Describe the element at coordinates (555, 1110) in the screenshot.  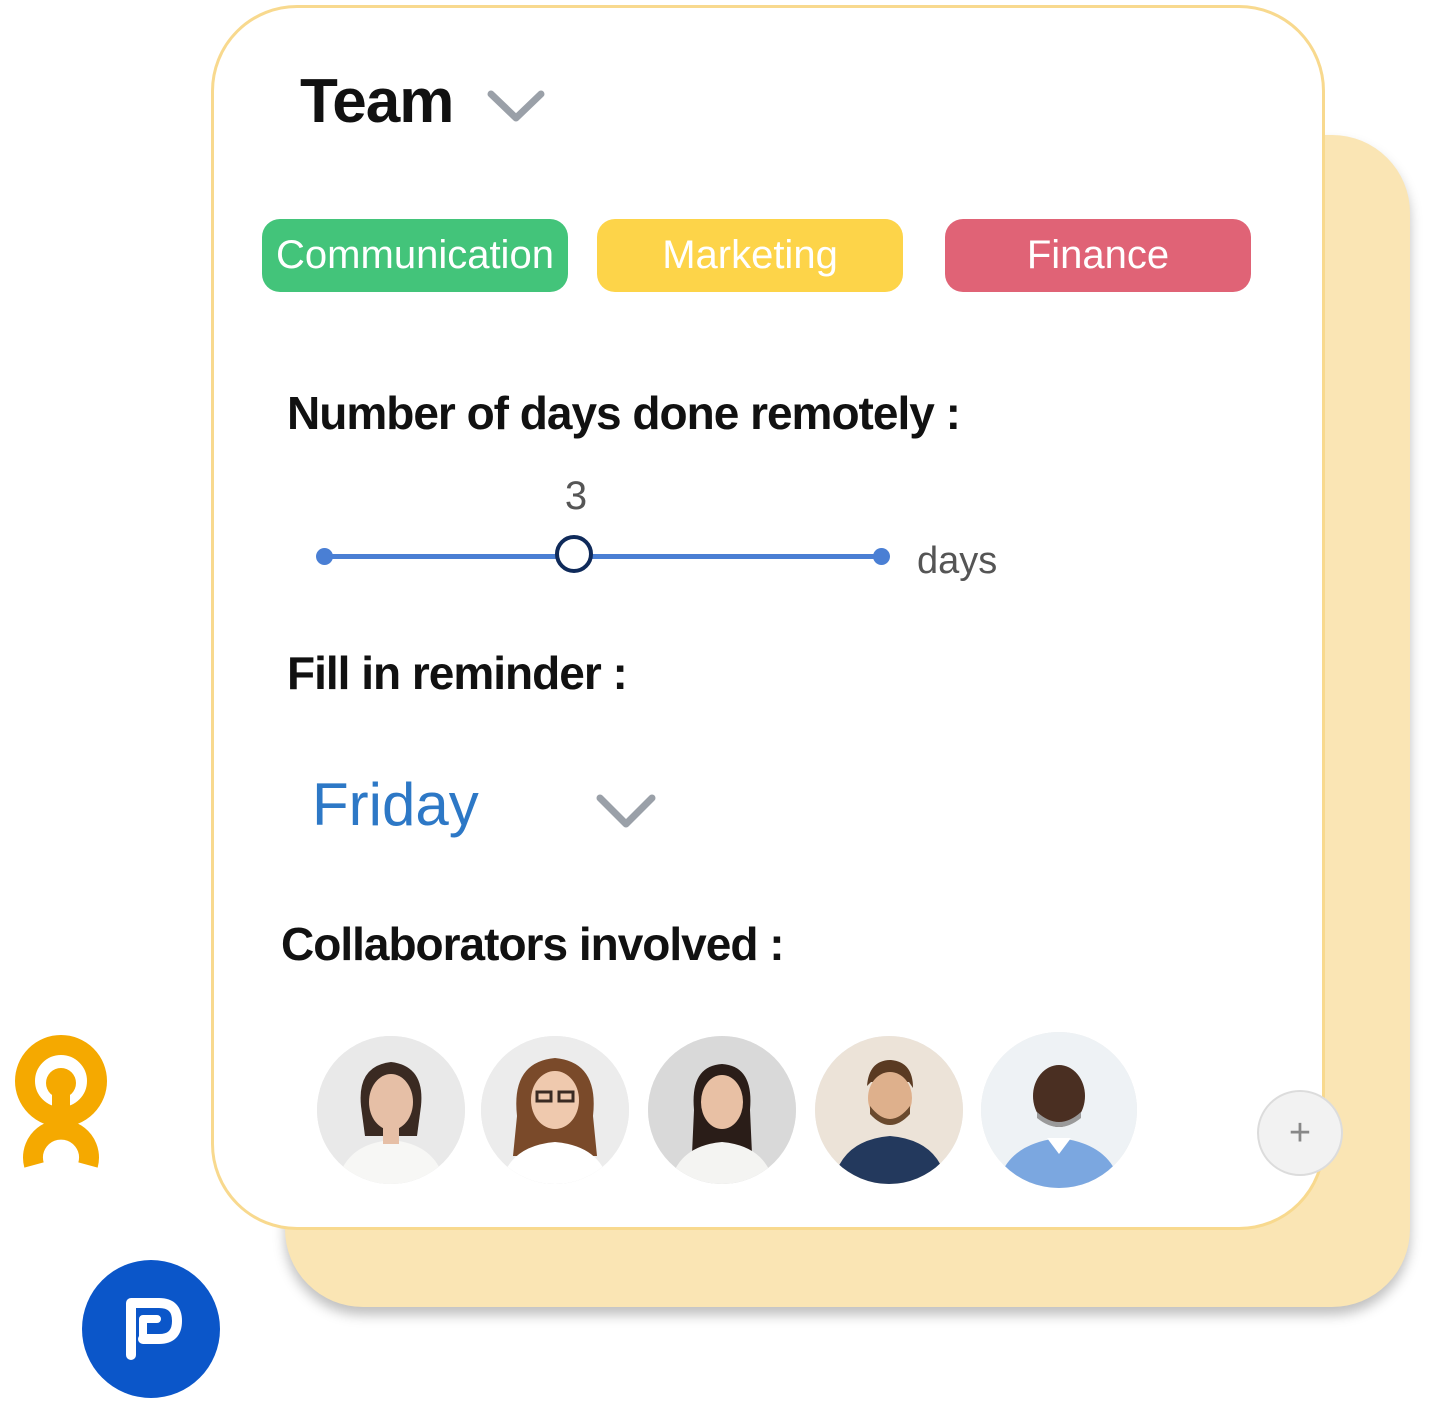
I see `avatar-woman-glasses` at that location.